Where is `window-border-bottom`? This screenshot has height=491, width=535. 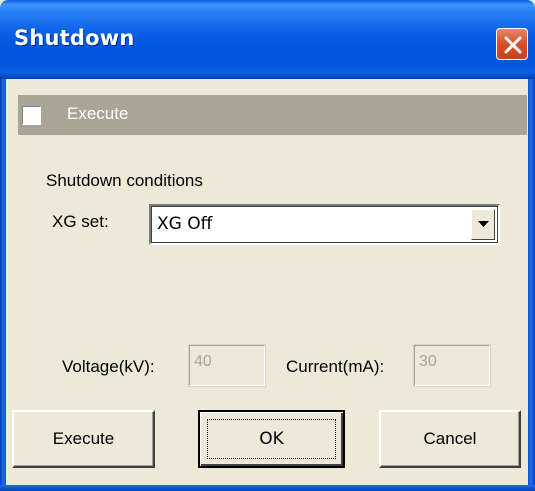 window-border-bottom is located at coordinates (267, 488).